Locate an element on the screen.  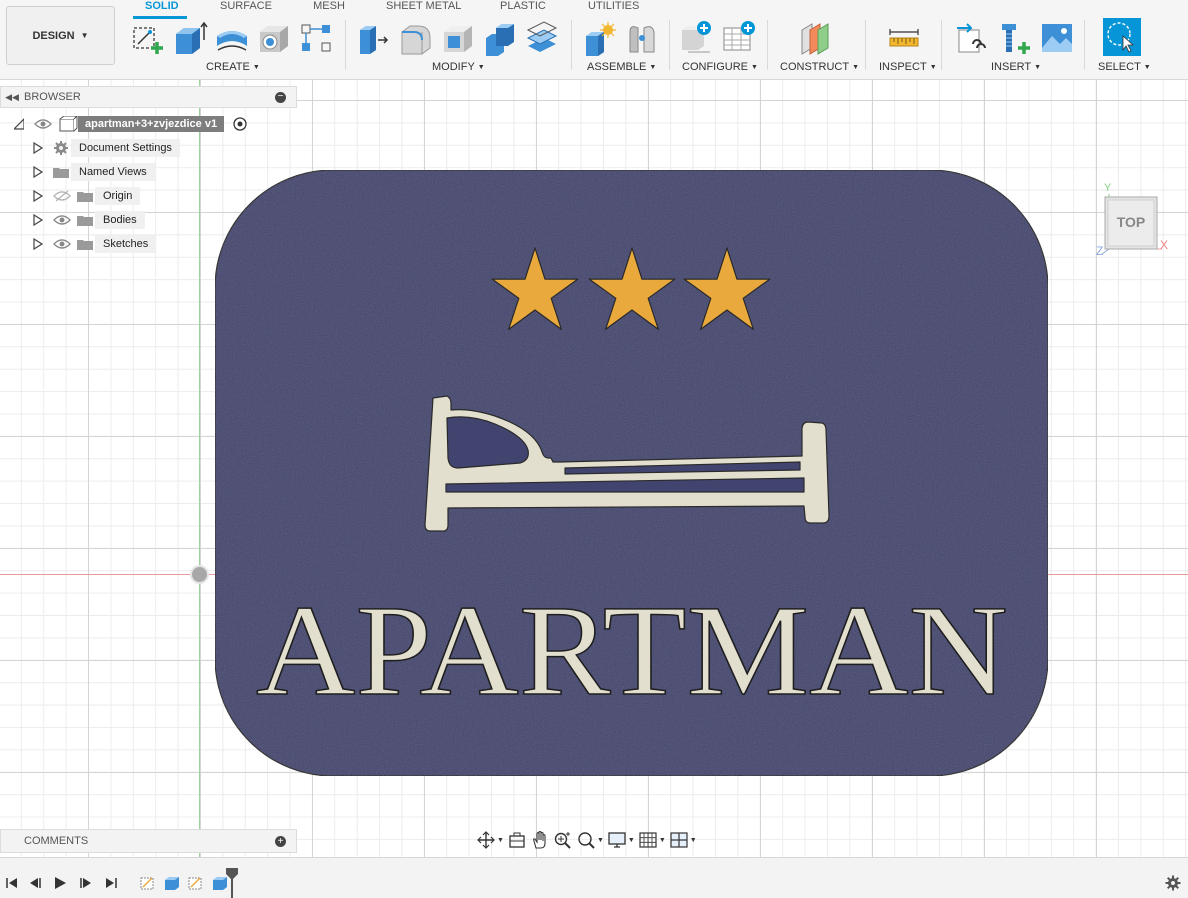
assemble-label: ASSEMBLE is located at coordinates (617, 67).